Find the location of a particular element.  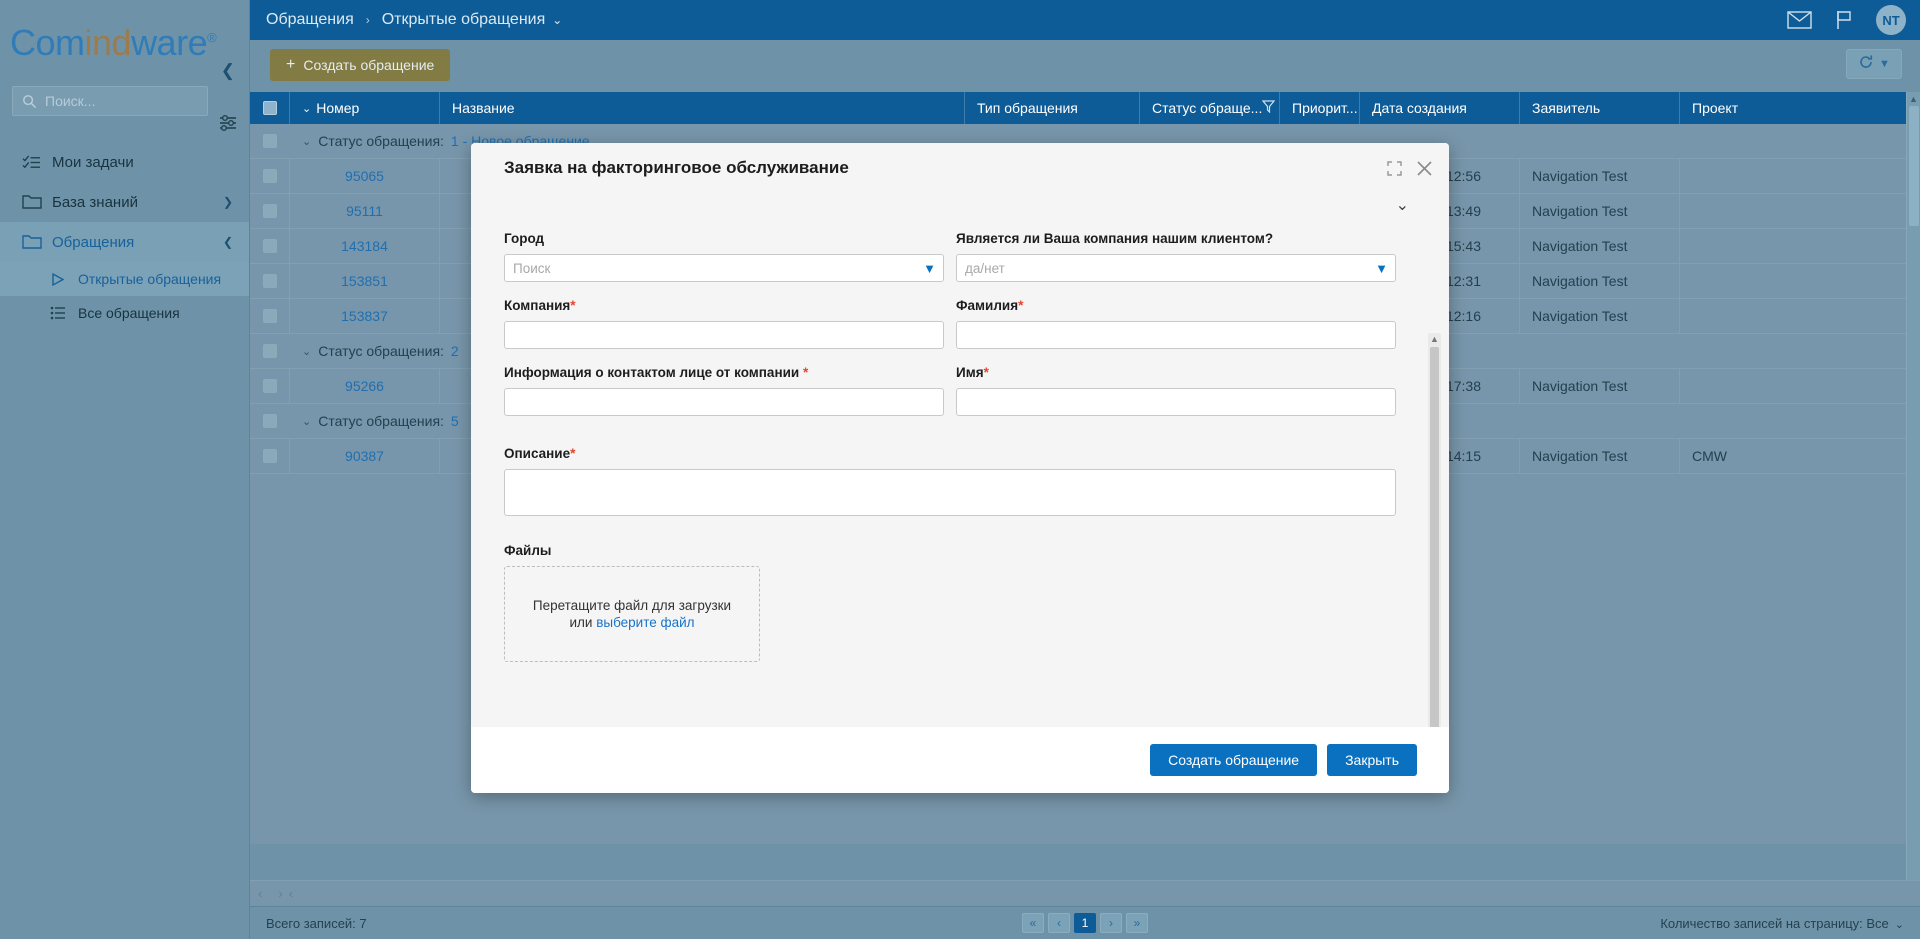

flag-icon is located at coordinates (1844, 20).